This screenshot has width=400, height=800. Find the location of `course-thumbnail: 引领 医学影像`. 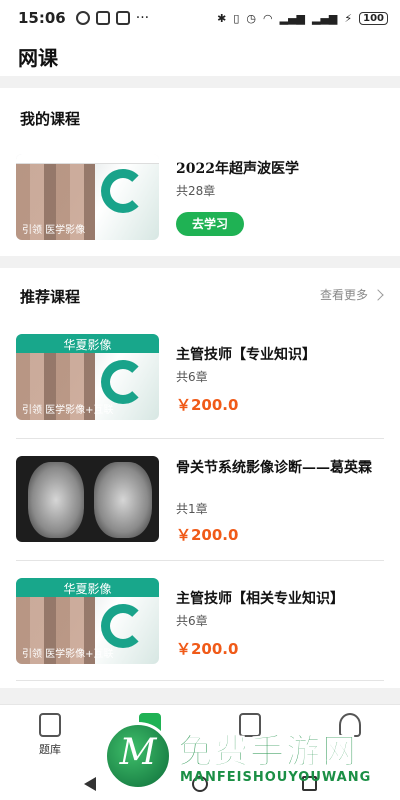

course-thumbnail: 引领 医学影像 is located at coordinates (87, 197).